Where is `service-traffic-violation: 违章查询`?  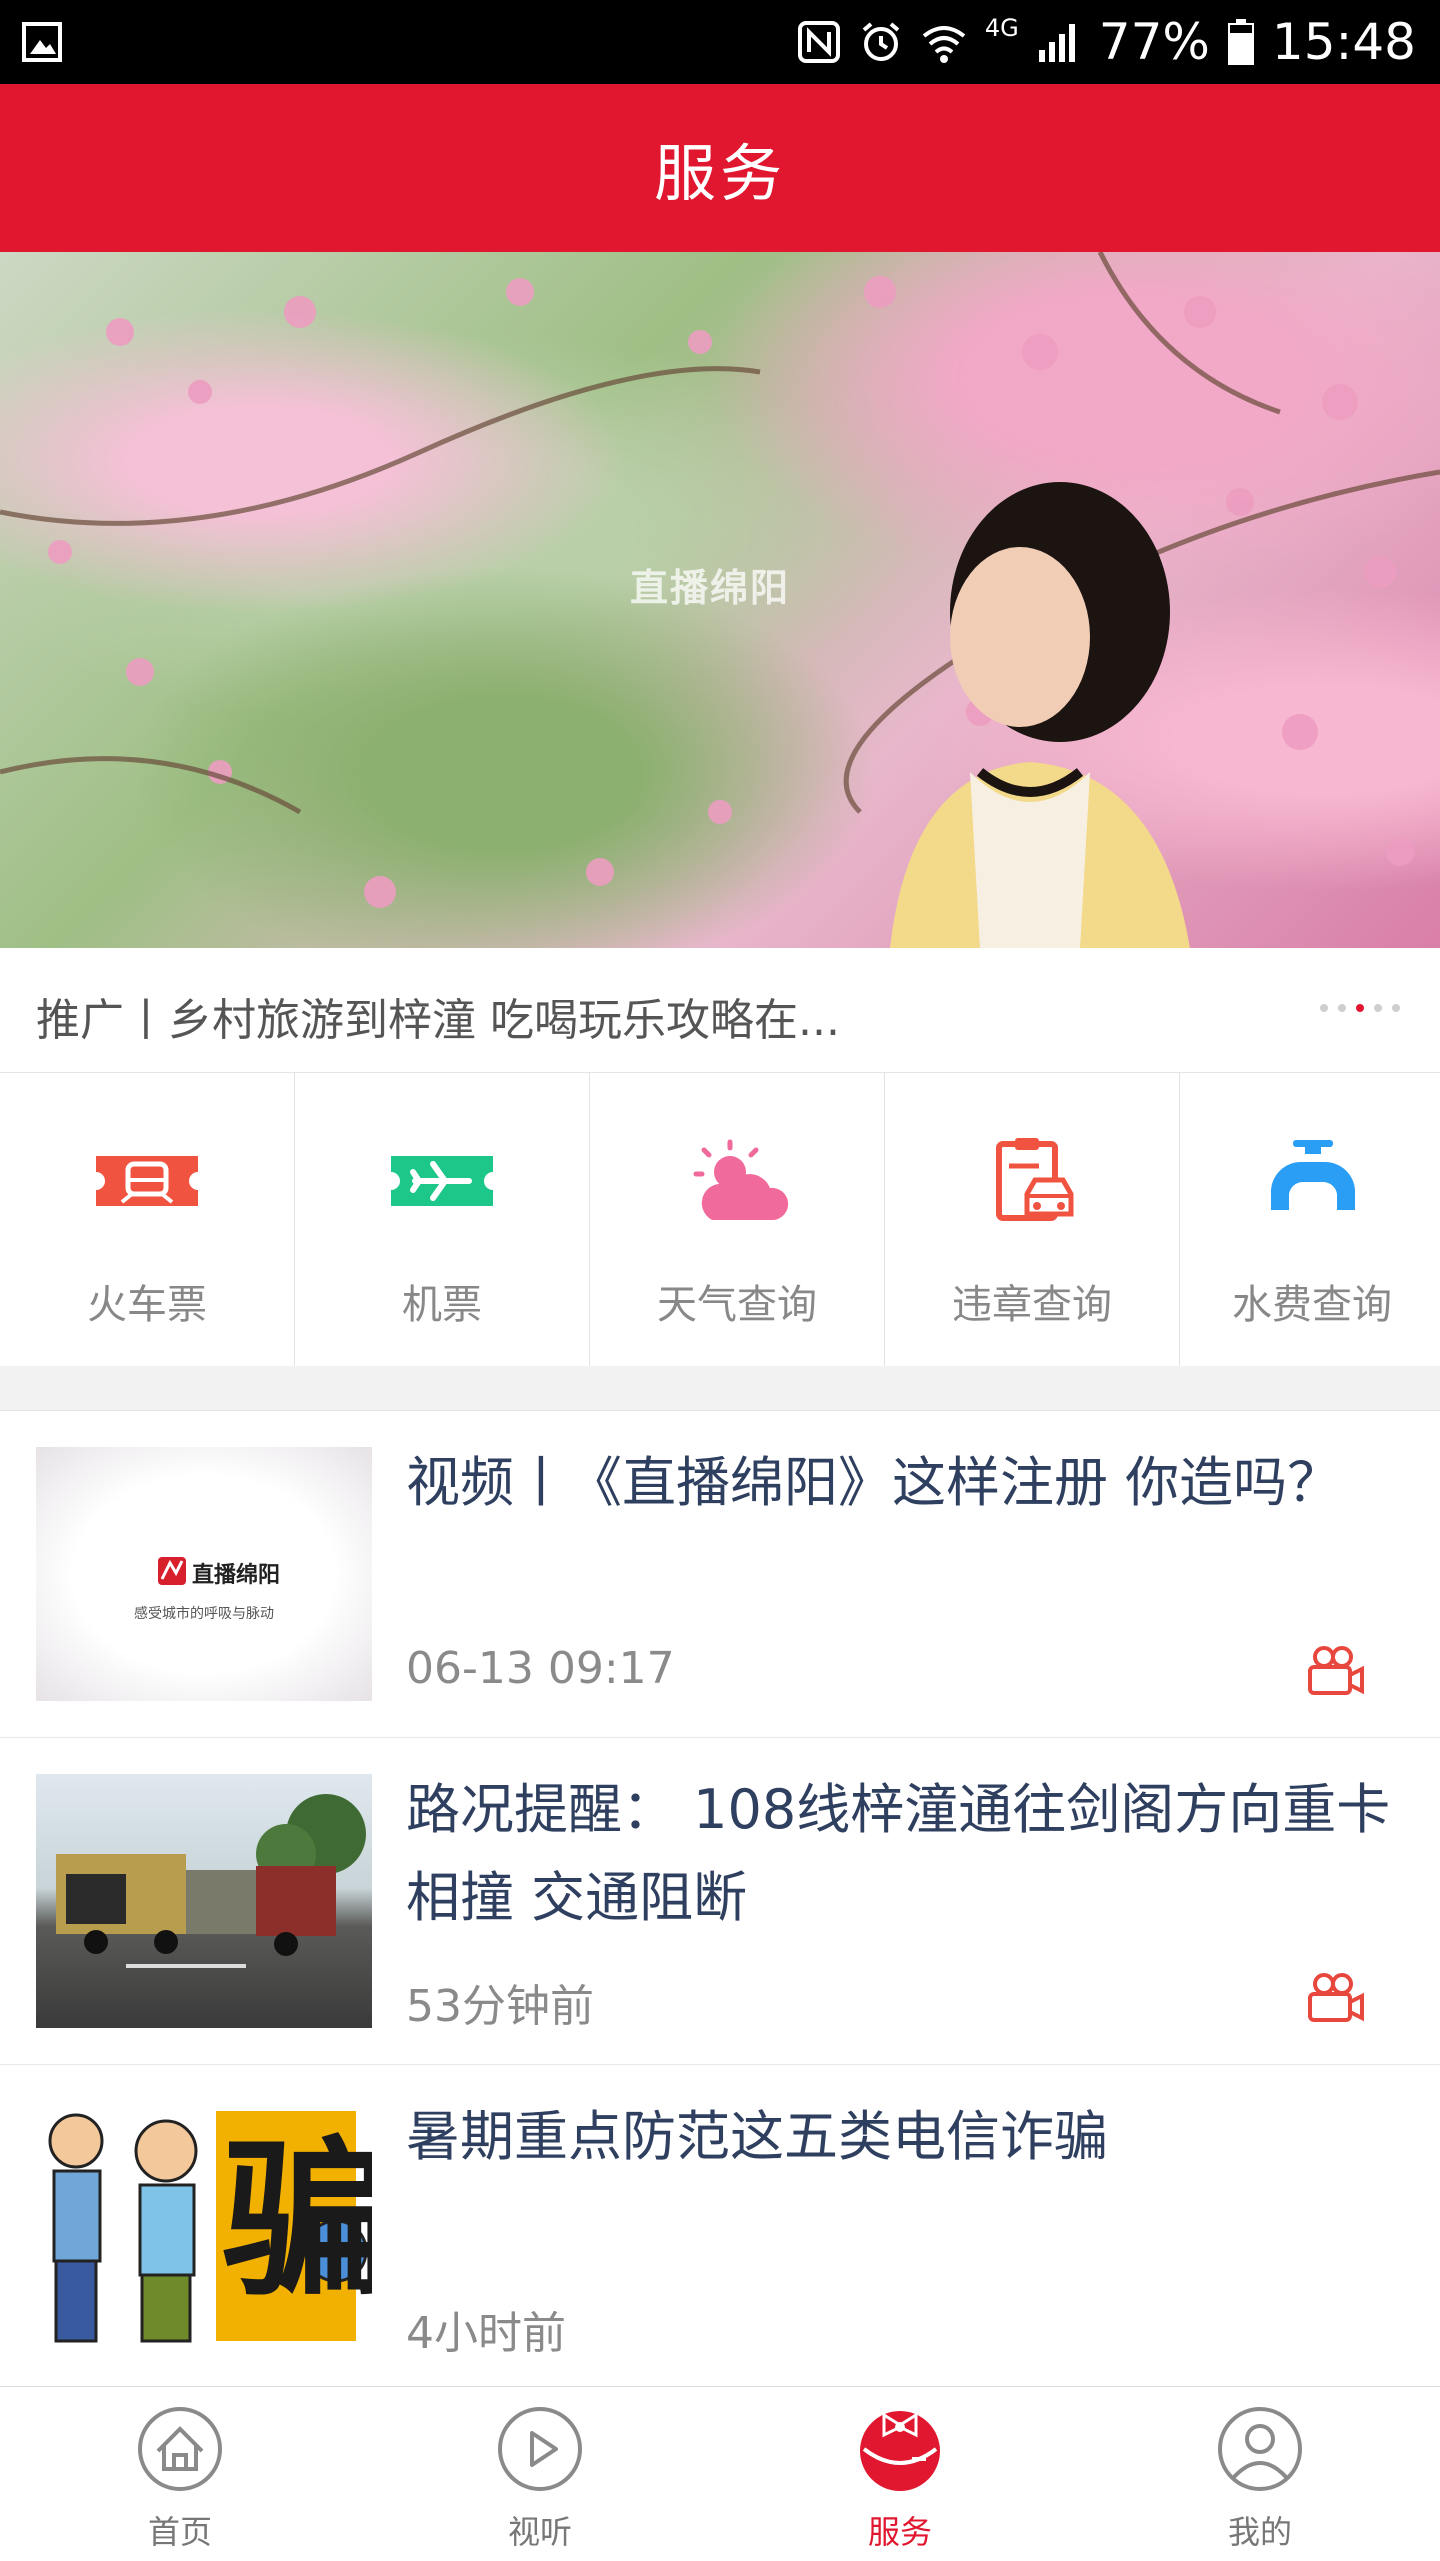 service-traffic-violation: 违章查询 is located at coordinates (1032, 1219).